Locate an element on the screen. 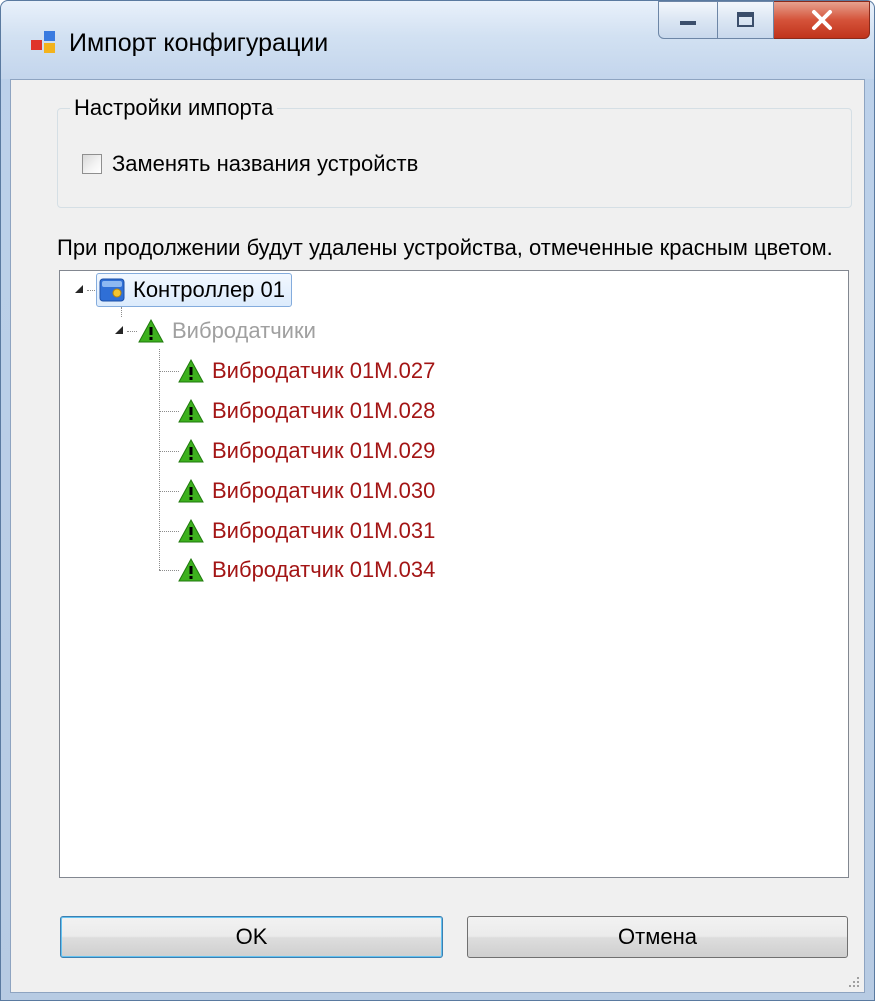  tree-item-vibrosensor: Вибродатчик 01М.029 is located at coordinates (306, 451).